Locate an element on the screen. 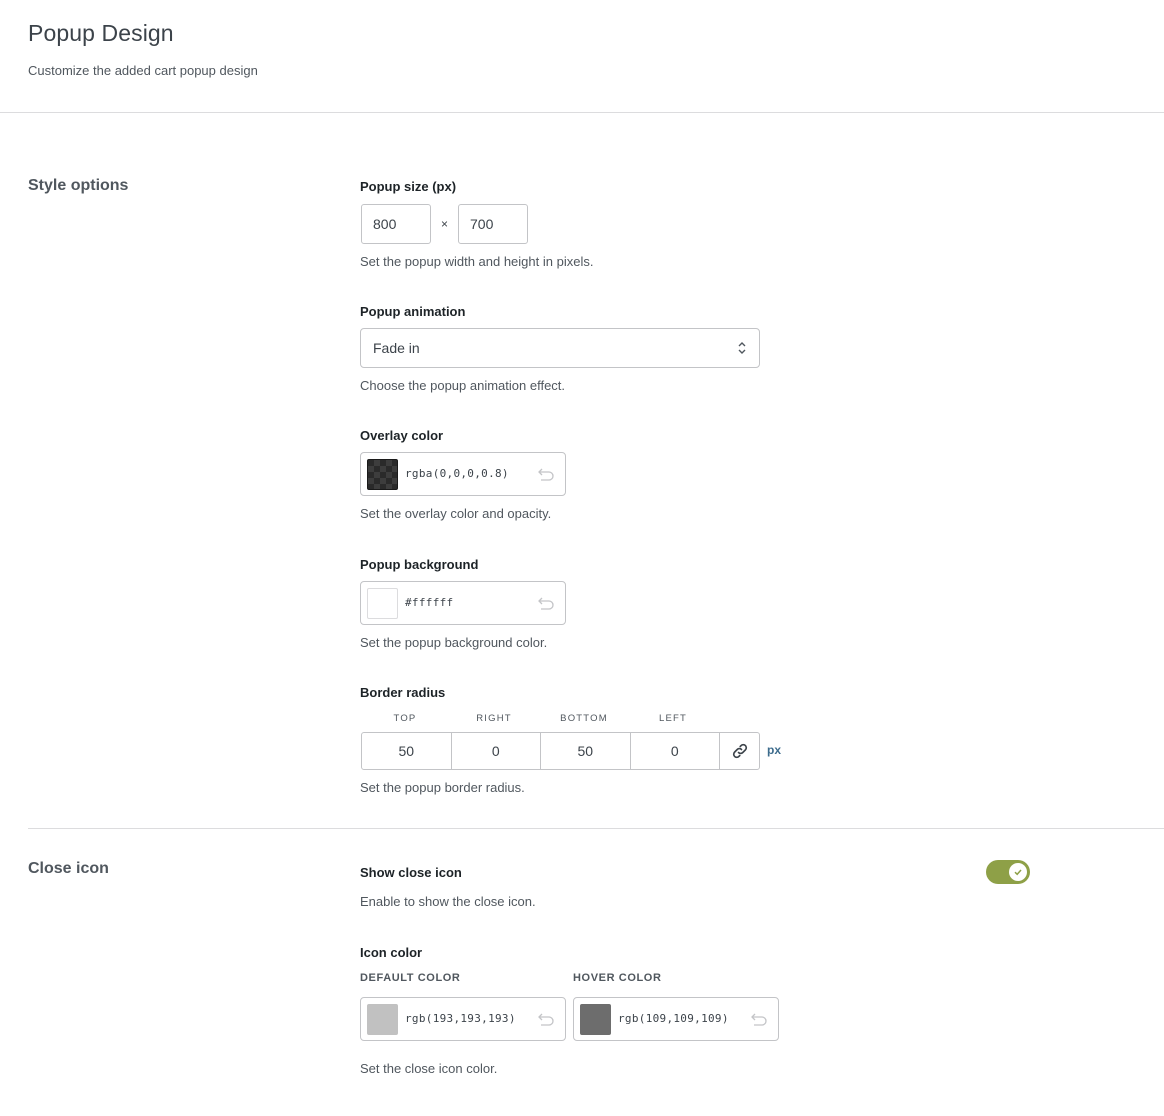 Image resolution: width=1164 pixels, height=1116 pixels. overlay-color-field: rgba(0,0,0,0.8) is located at coordinates (463, 474).